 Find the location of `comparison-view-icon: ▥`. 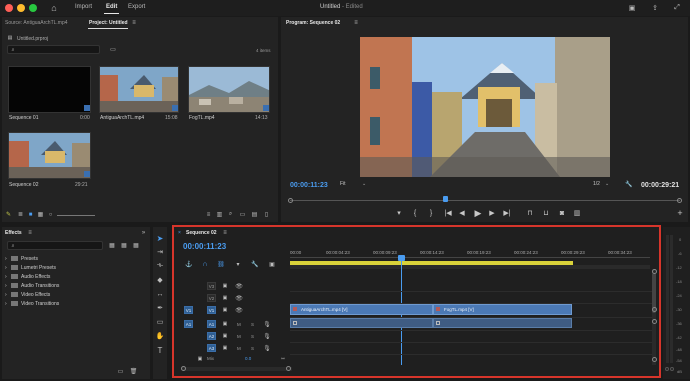

comparison-view-icon: ▥ is located at coordinates (577, 213).